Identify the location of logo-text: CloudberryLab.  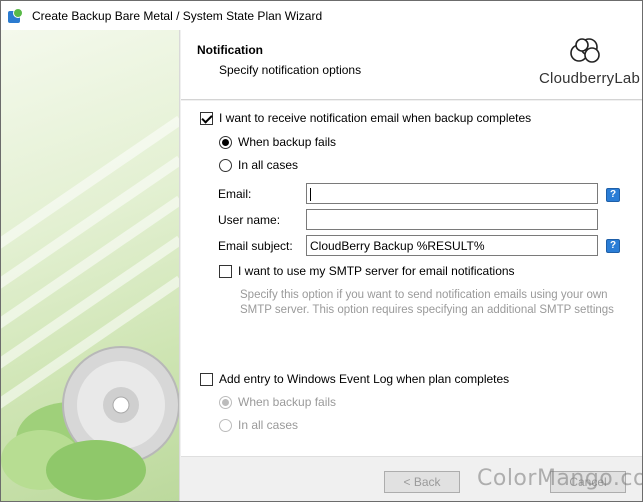
(589, 78).